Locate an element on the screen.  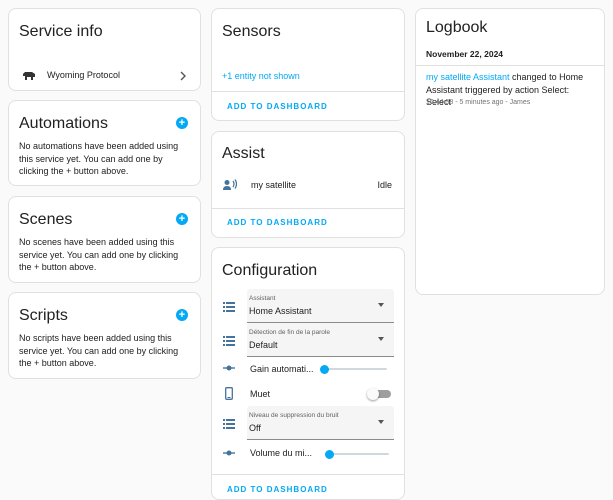
select-value: Home Assistant is located at coordinates (280, 311).